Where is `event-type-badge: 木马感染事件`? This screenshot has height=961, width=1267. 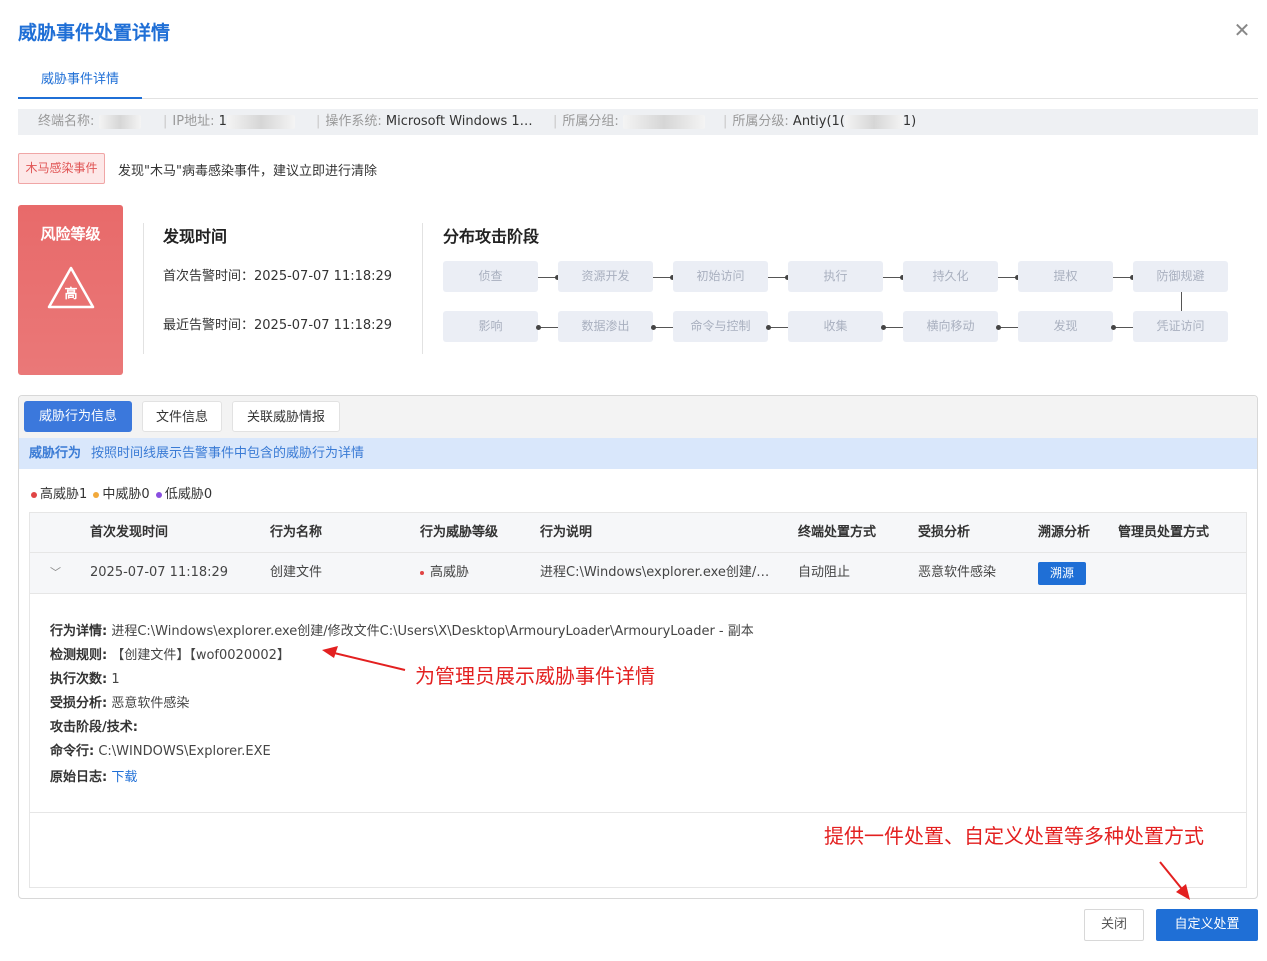 event-type-badge: 木马感染事件 is located at coordinates (61, 168).